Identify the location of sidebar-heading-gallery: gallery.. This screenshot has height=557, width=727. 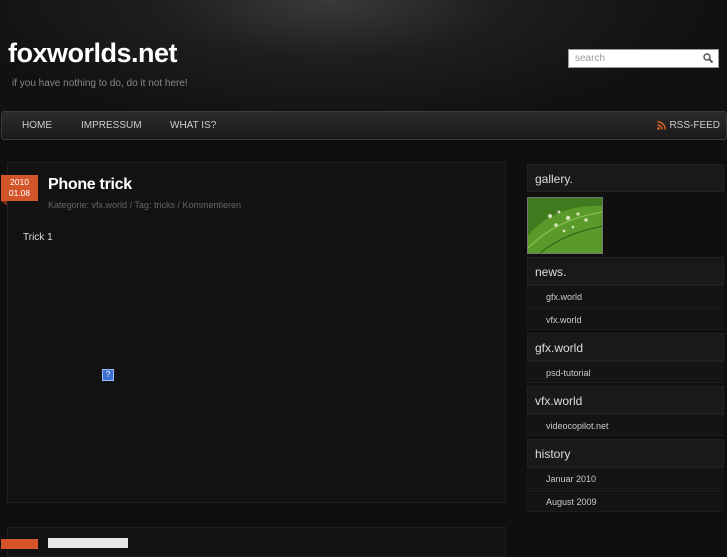
(625, 178).